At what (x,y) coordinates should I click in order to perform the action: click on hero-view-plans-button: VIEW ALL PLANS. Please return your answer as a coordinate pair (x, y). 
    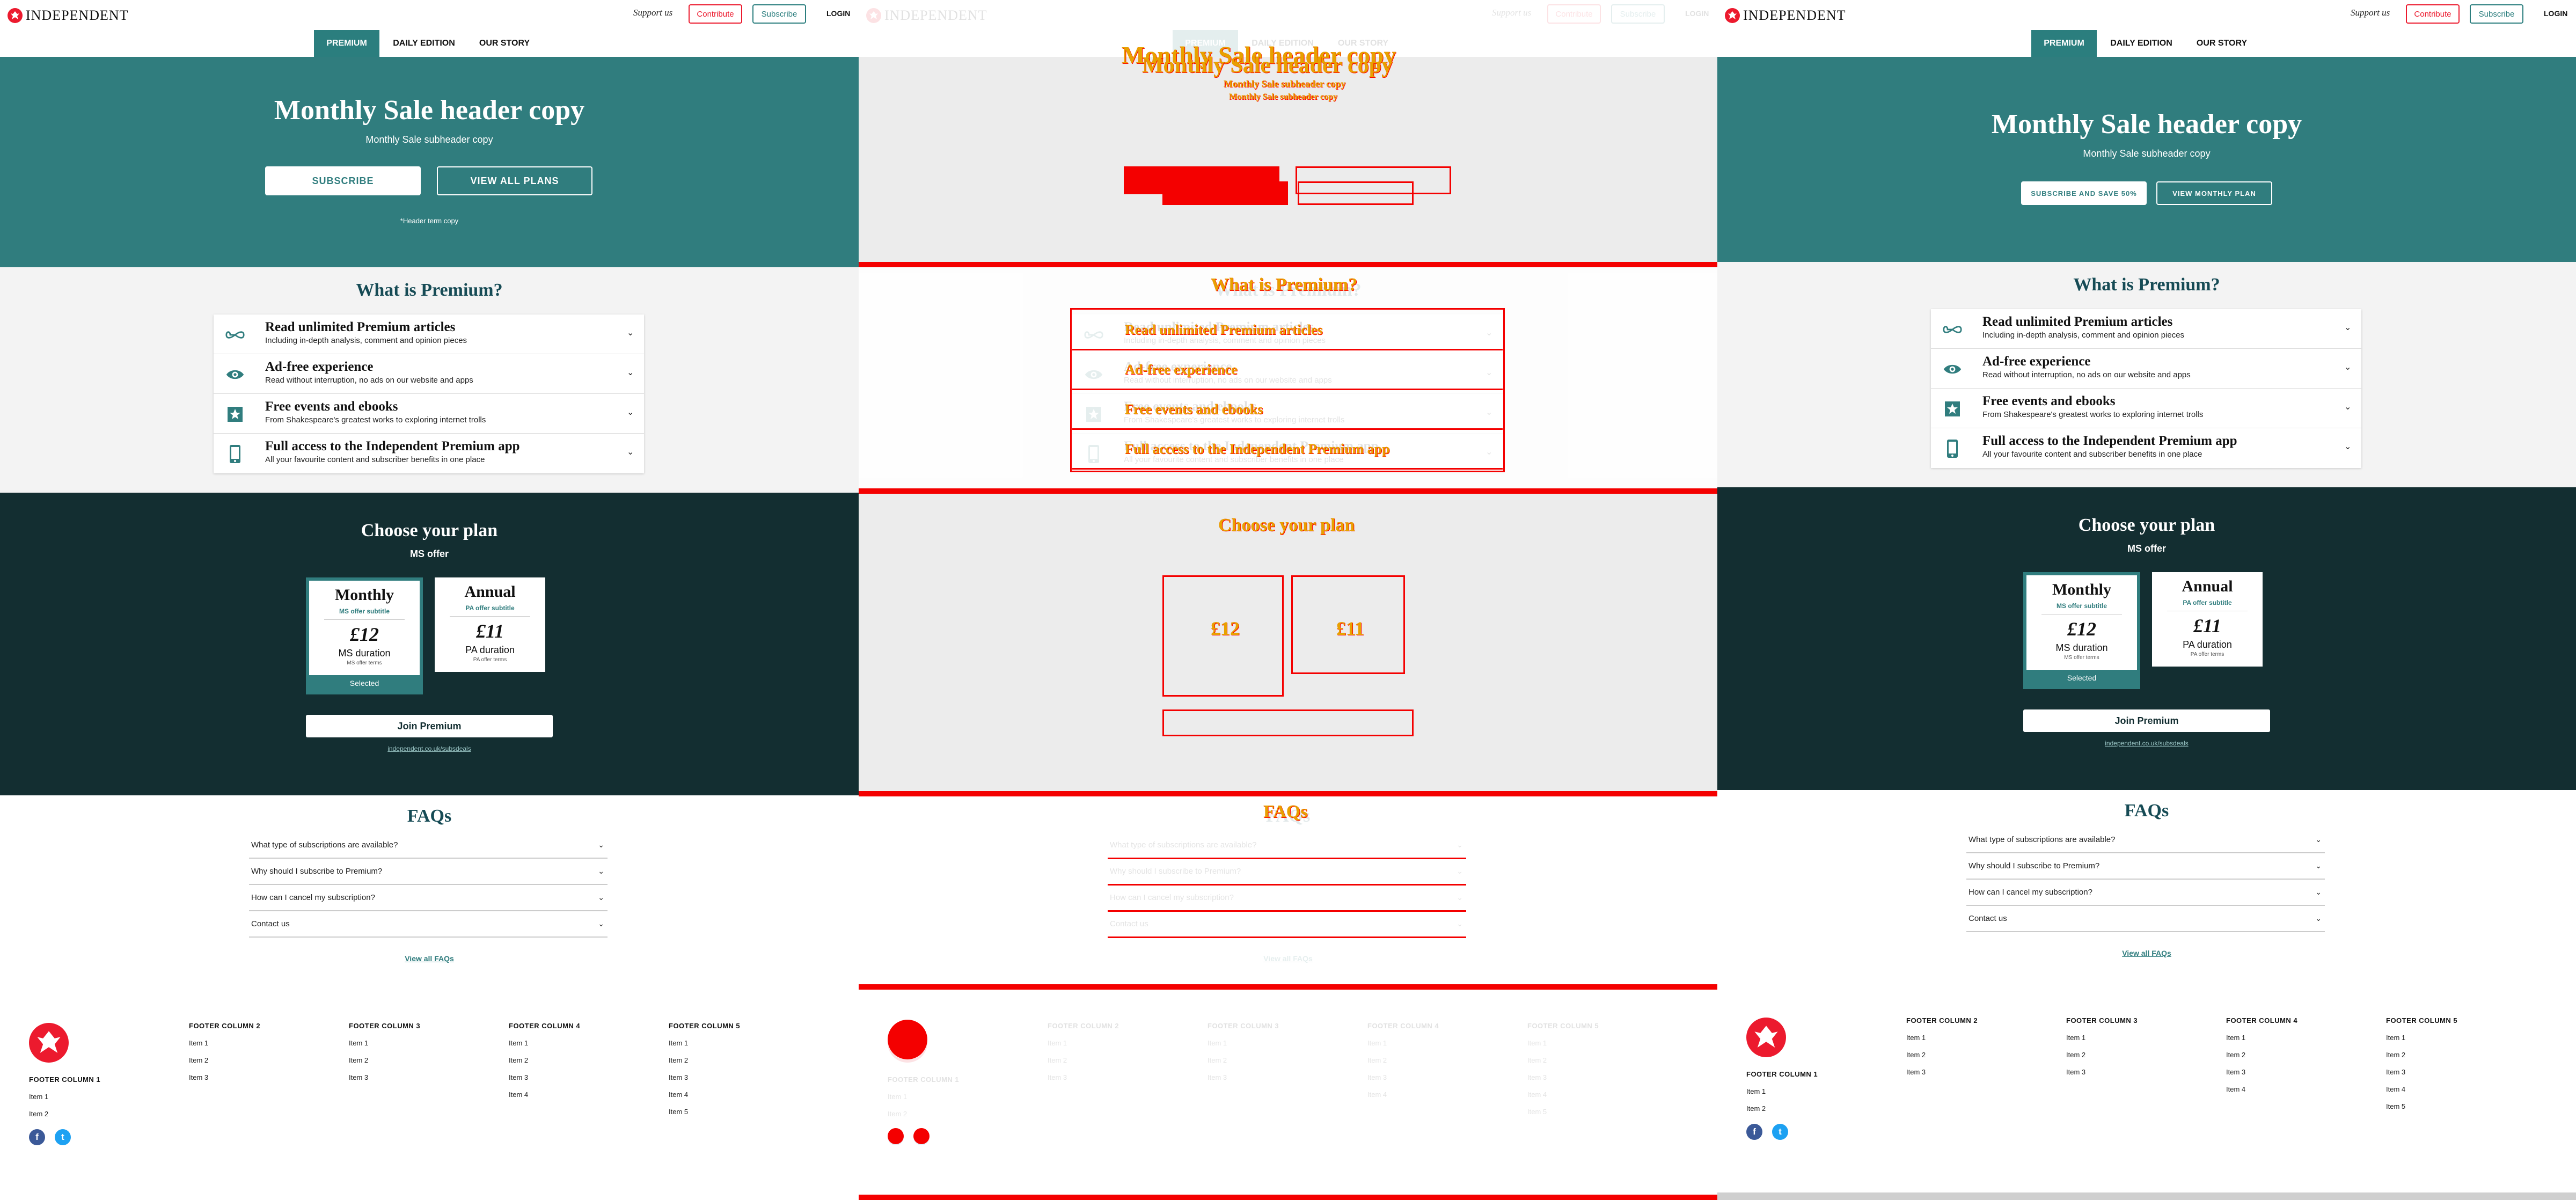
    Looking at the image, I should click on (514, 180).